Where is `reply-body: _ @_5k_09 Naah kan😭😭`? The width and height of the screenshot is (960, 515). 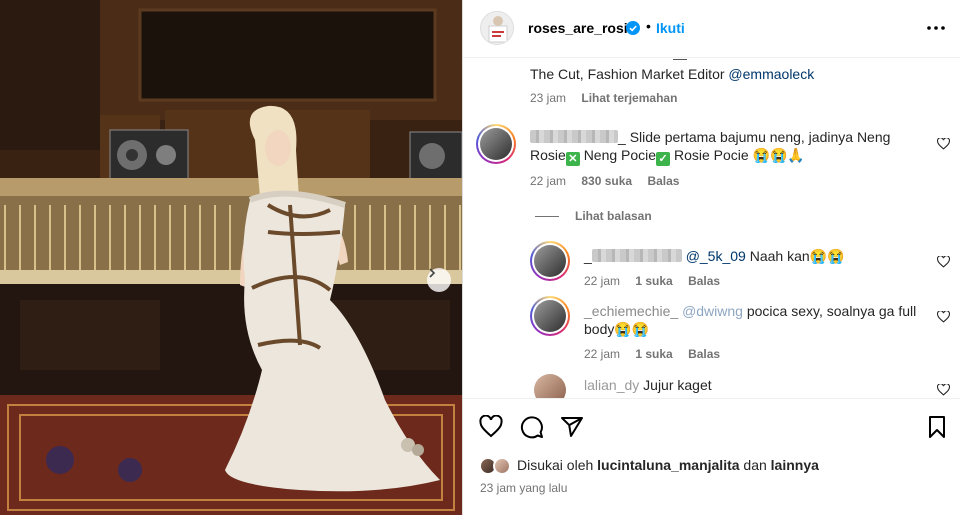 reply-body: _ @_5k_09 Naah kan😭😭 is located at coordinates (714, 256).